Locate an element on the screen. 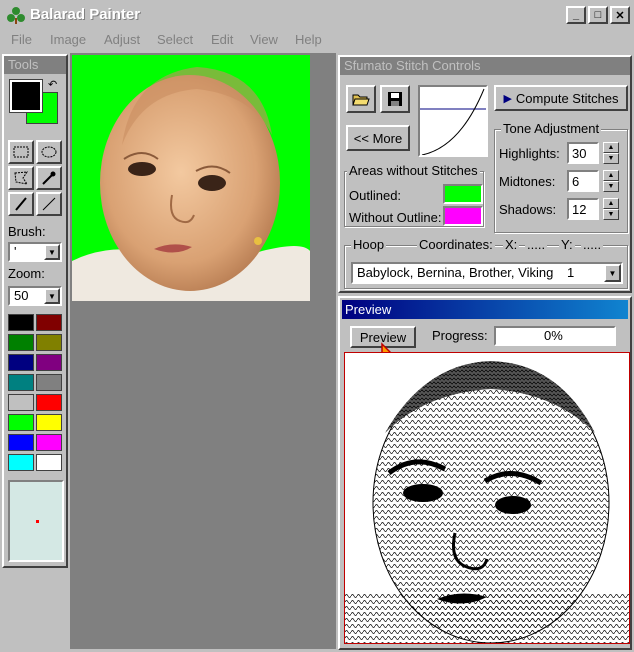 Image resolution: width=634 pixels, height=652 pixels. areas-group-label: Areas without Stitches is located at coordinates (413, 170).